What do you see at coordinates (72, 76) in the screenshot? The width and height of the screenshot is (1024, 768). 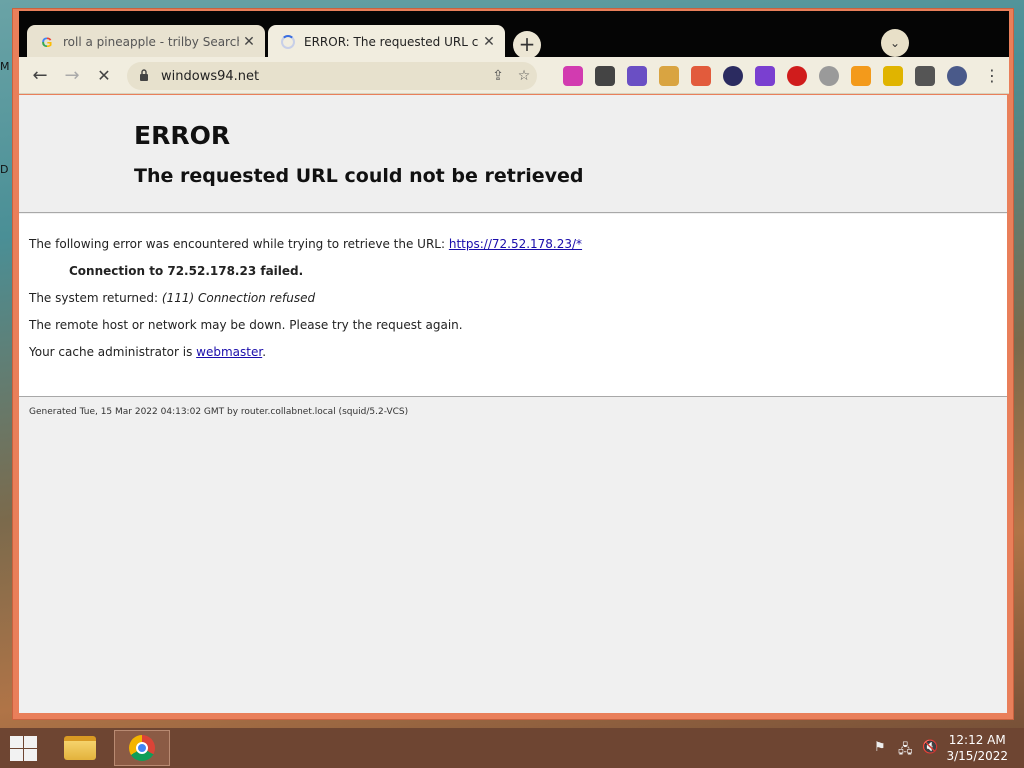 I see `forward-arrow-icon: →` at bounding box center [72, 76].